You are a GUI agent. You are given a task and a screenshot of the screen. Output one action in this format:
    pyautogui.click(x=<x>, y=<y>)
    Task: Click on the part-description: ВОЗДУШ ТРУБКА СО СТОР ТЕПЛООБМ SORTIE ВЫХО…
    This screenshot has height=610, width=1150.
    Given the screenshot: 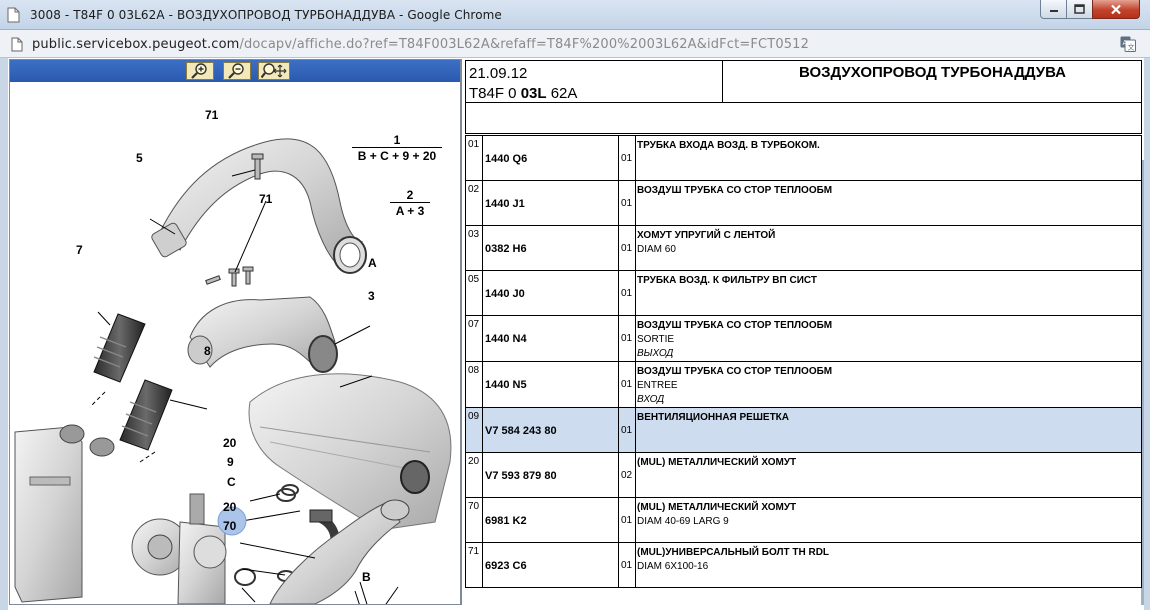 What is the action you would take?
    pyautogui.click(x=888, y=338)
    